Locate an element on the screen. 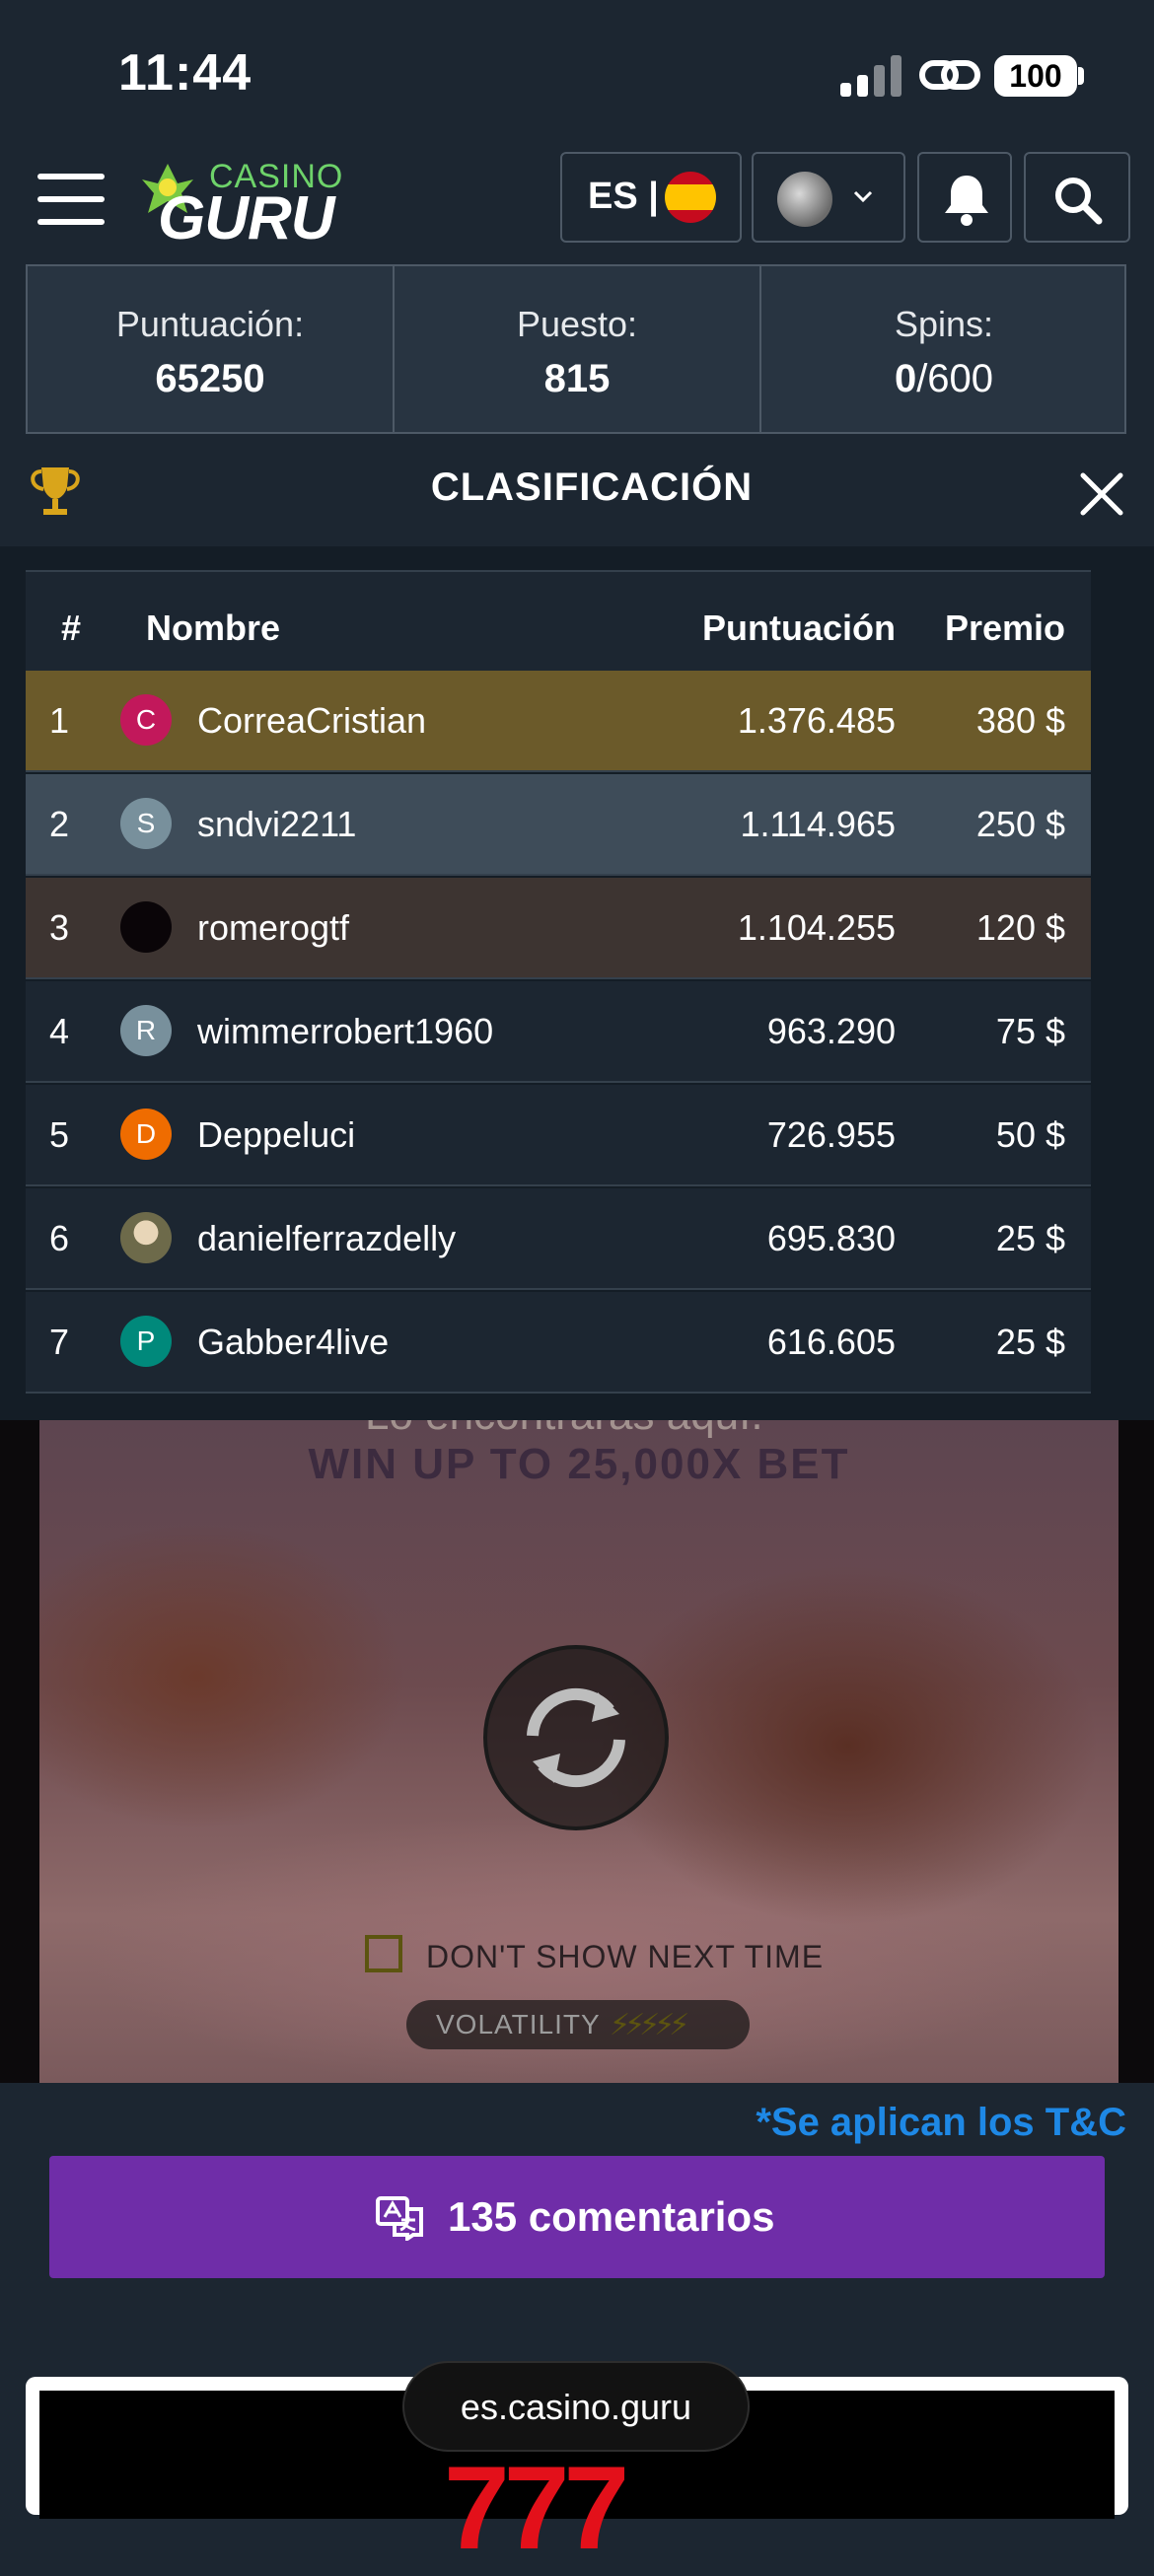 The height and width of the screenshot is (2576, 1154). browser-url-bar: es.casino.guru is located at coordinates (576, 2407).